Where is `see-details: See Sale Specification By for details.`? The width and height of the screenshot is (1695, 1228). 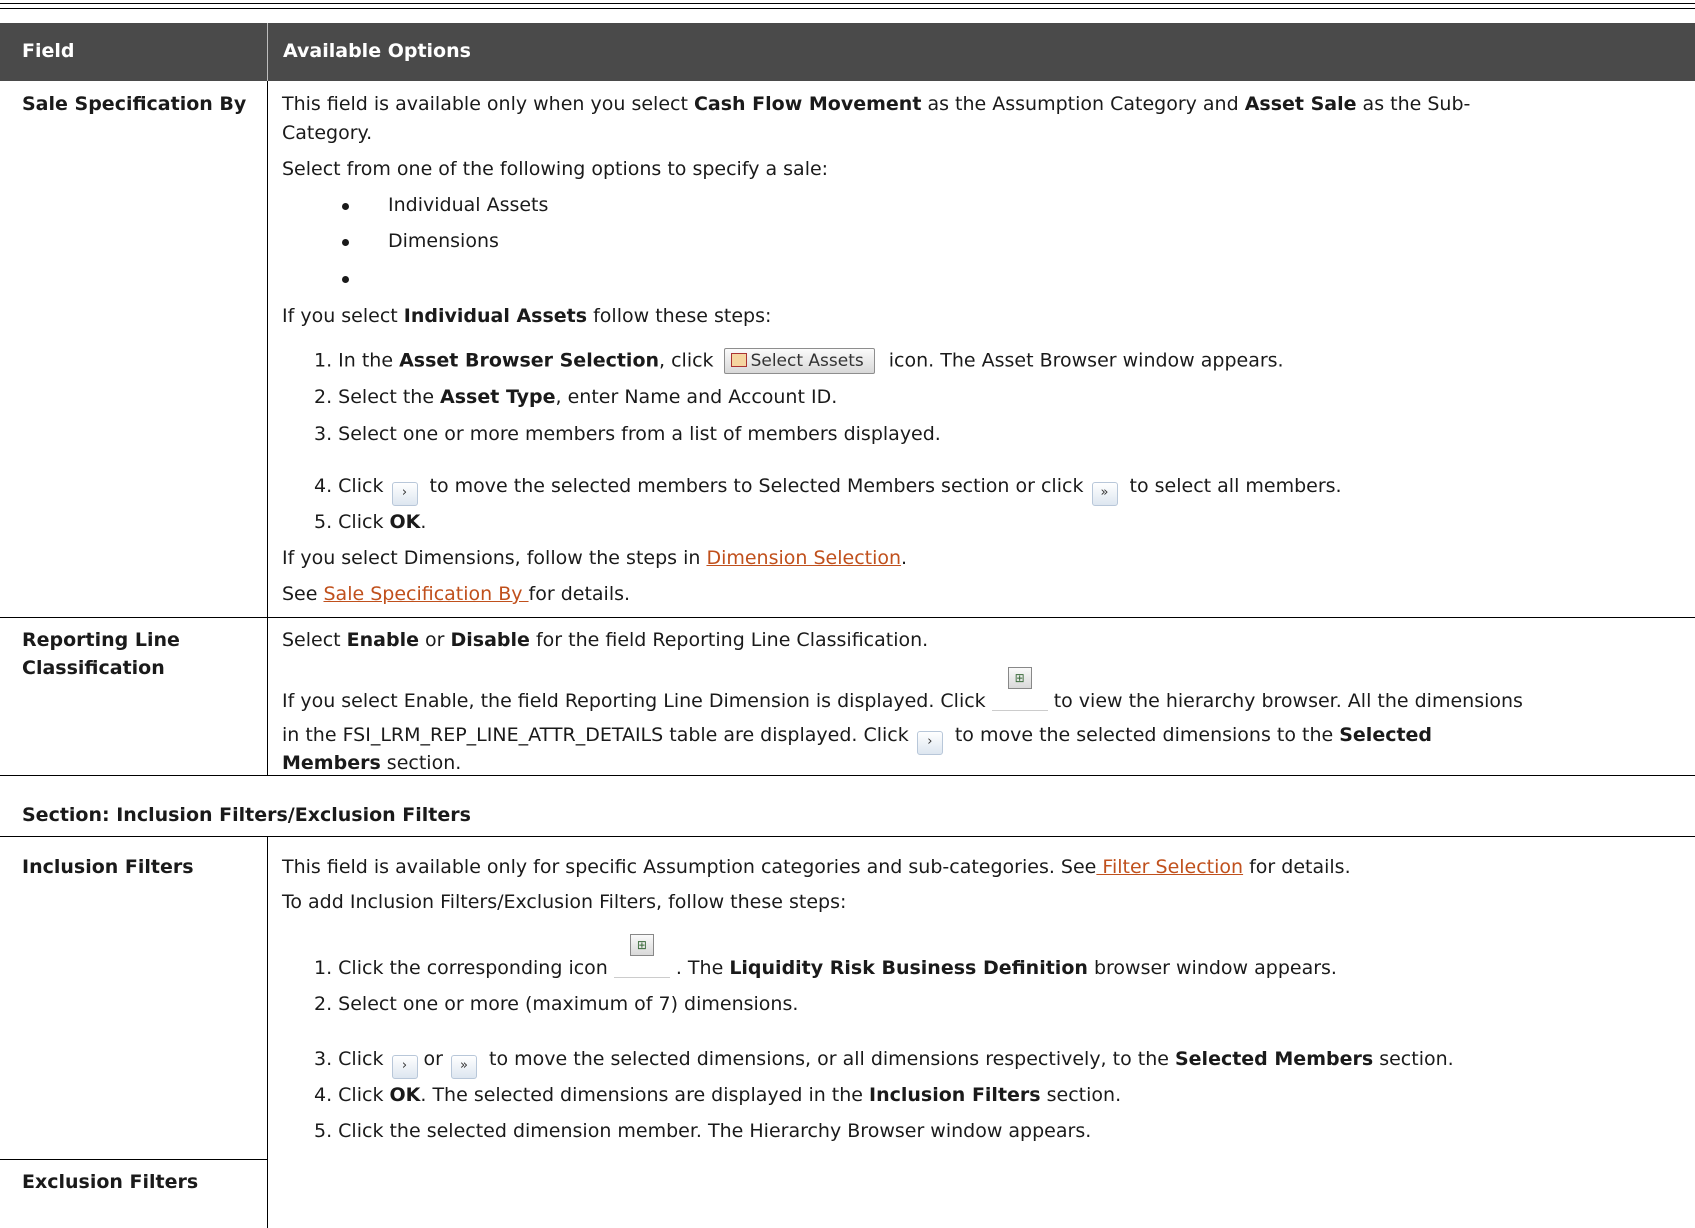
see-details: See Sale Specification By for details. is located at coordinates (456, 594).